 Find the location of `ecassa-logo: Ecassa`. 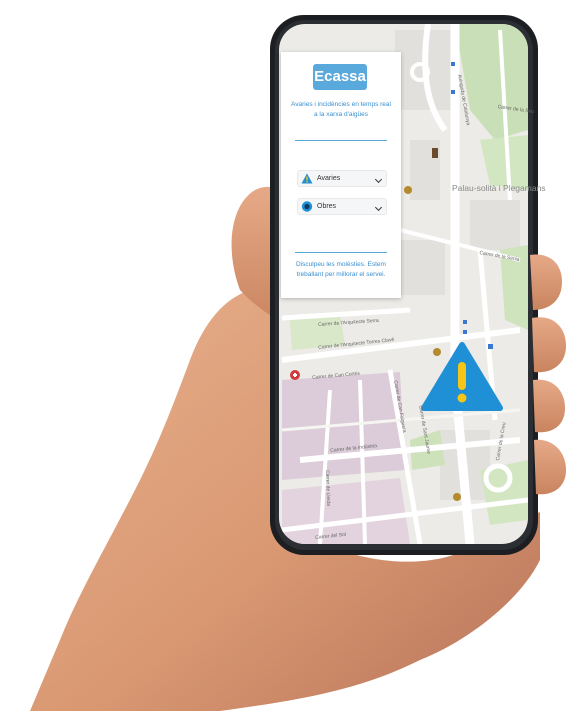

ecassa-logo: Ecassa is located at coordinates (340, 77).